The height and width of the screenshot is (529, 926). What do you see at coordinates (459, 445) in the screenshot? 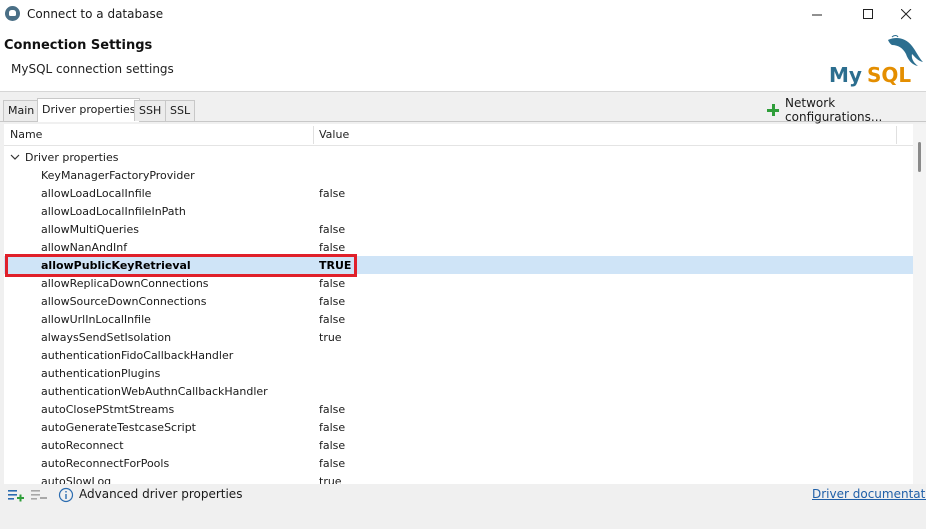
I see `table-row: autoReconnect false` at bounding box center [459, 445].